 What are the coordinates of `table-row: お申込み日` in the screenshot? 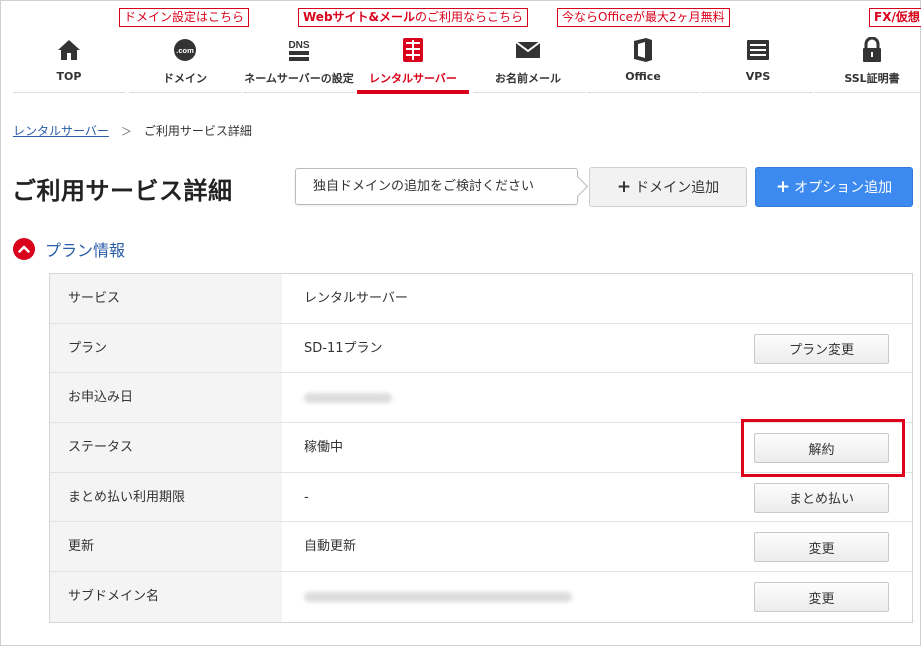 It's located at (481, 398).